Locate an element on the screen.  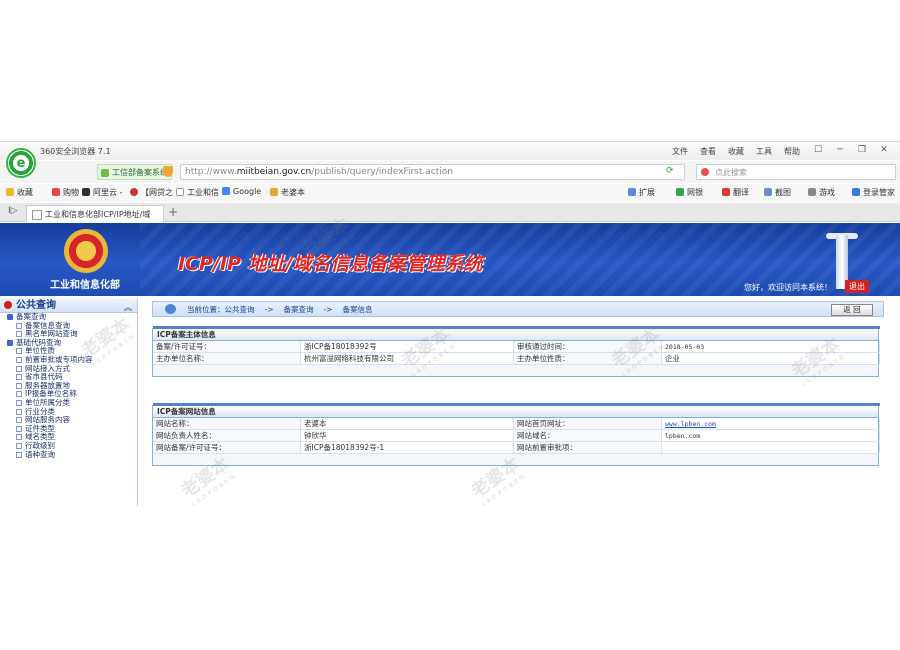
tab-nav-icon: I▷ is located at coordinates (13, 211).